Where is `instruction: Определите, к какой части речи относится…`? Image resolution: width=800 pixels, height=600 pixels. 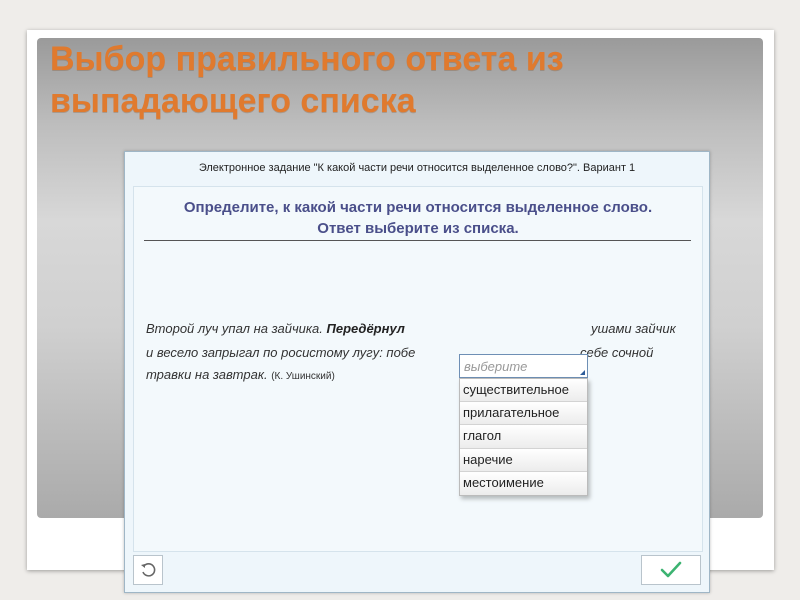
instruction: Определите, к какой части речи относится… is located at coordinates (418, 218).